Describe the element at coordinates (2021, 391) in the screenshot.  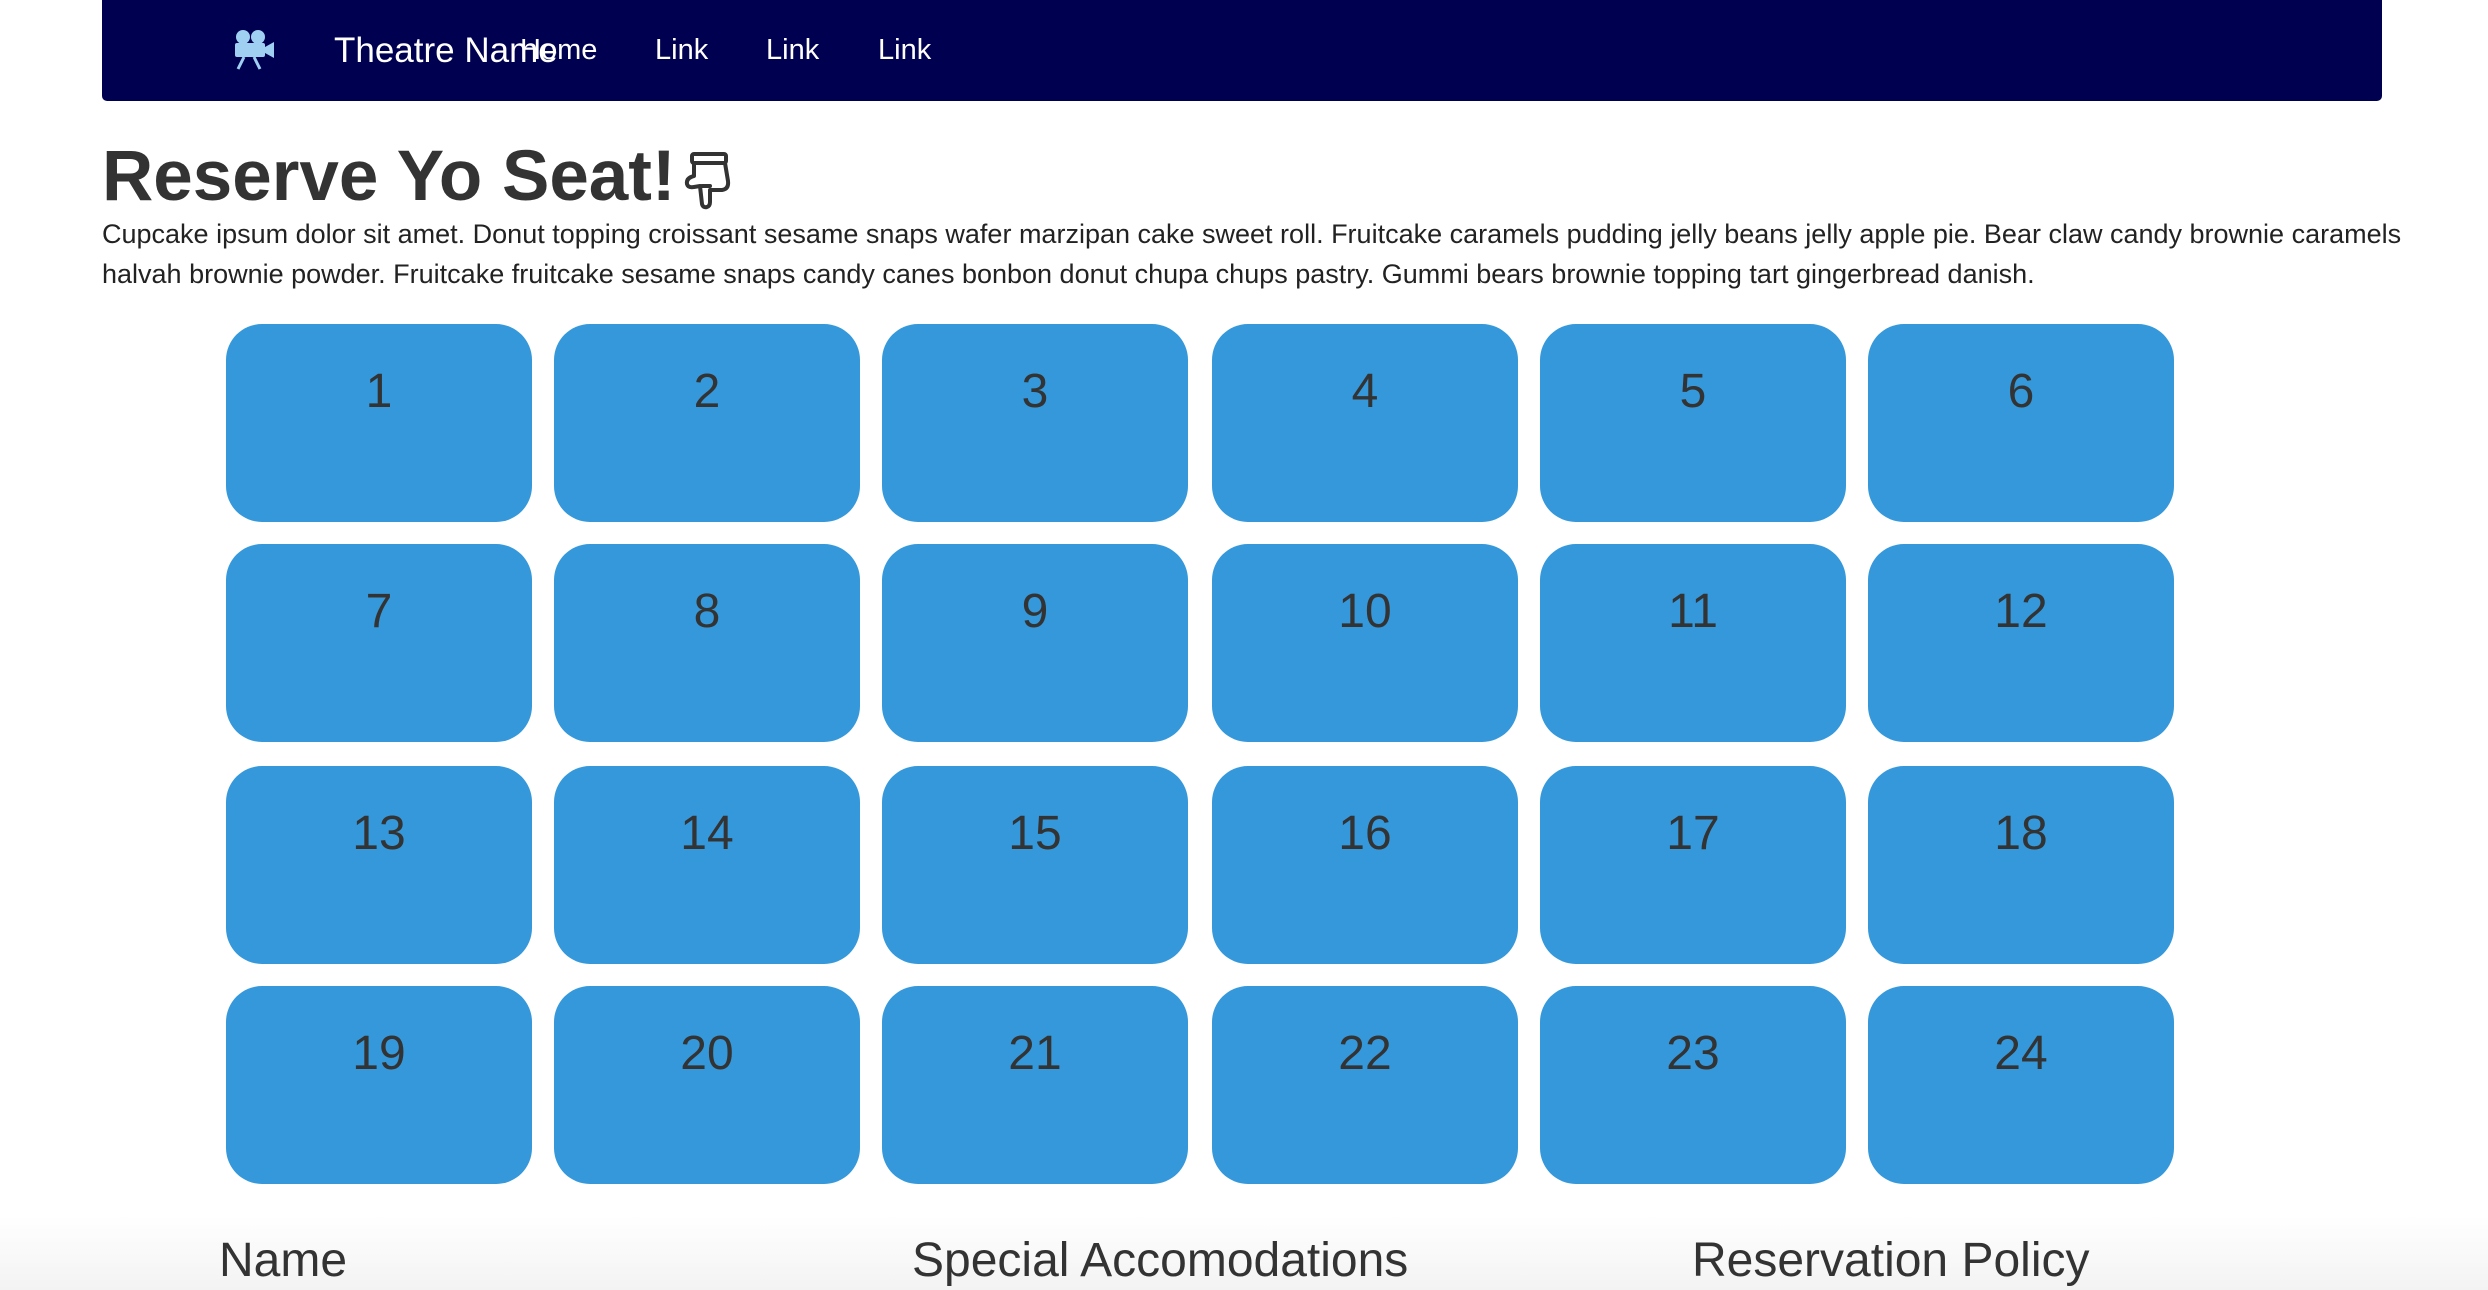
I see `seat-number: 6` at that location.